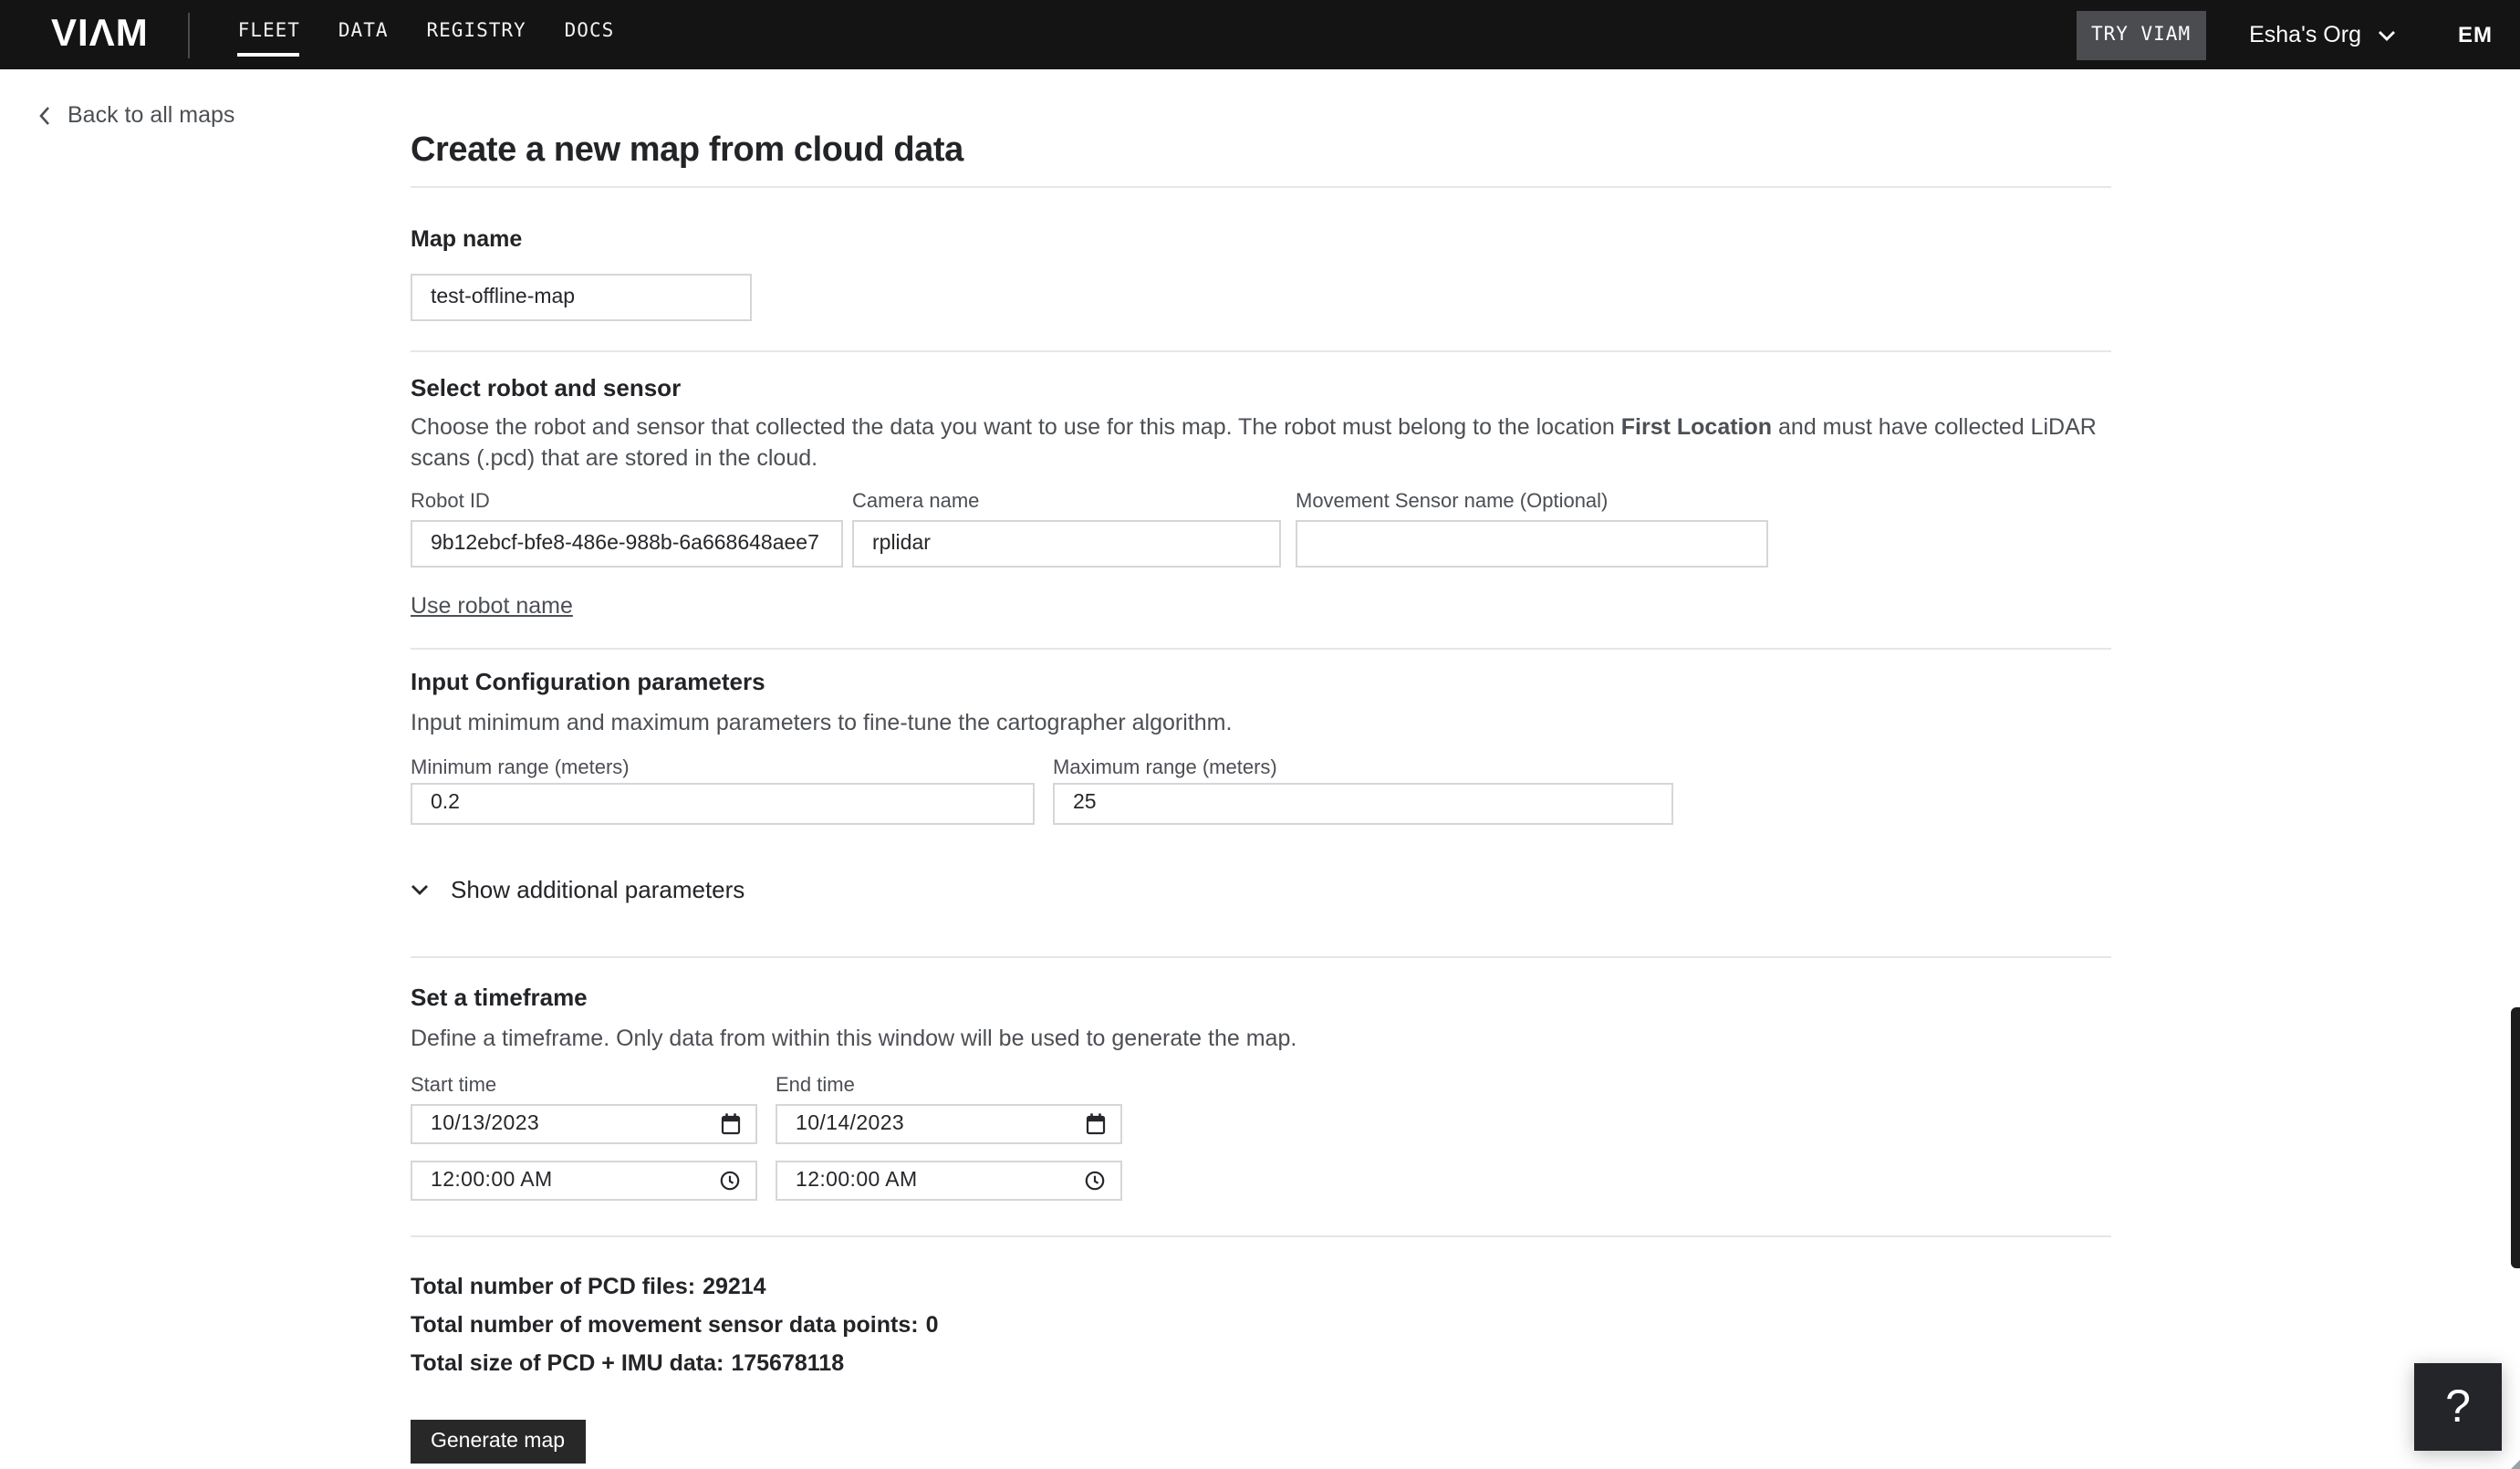  What do you see at coordinates (584, 1124) in the screenshot?
I see `start-date-input: 10/13/2023` at bounding box center [584, 1124].